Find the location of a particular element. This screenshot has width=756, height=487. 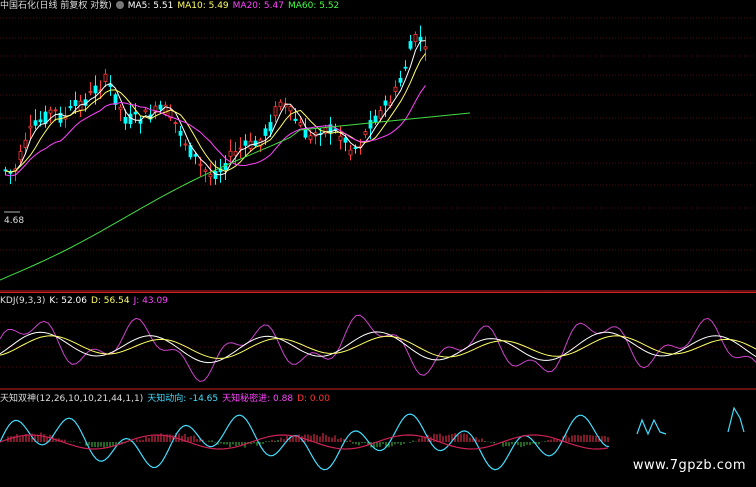

ma10-label: MA10: 5.49 is located at coordinates (203, 6).